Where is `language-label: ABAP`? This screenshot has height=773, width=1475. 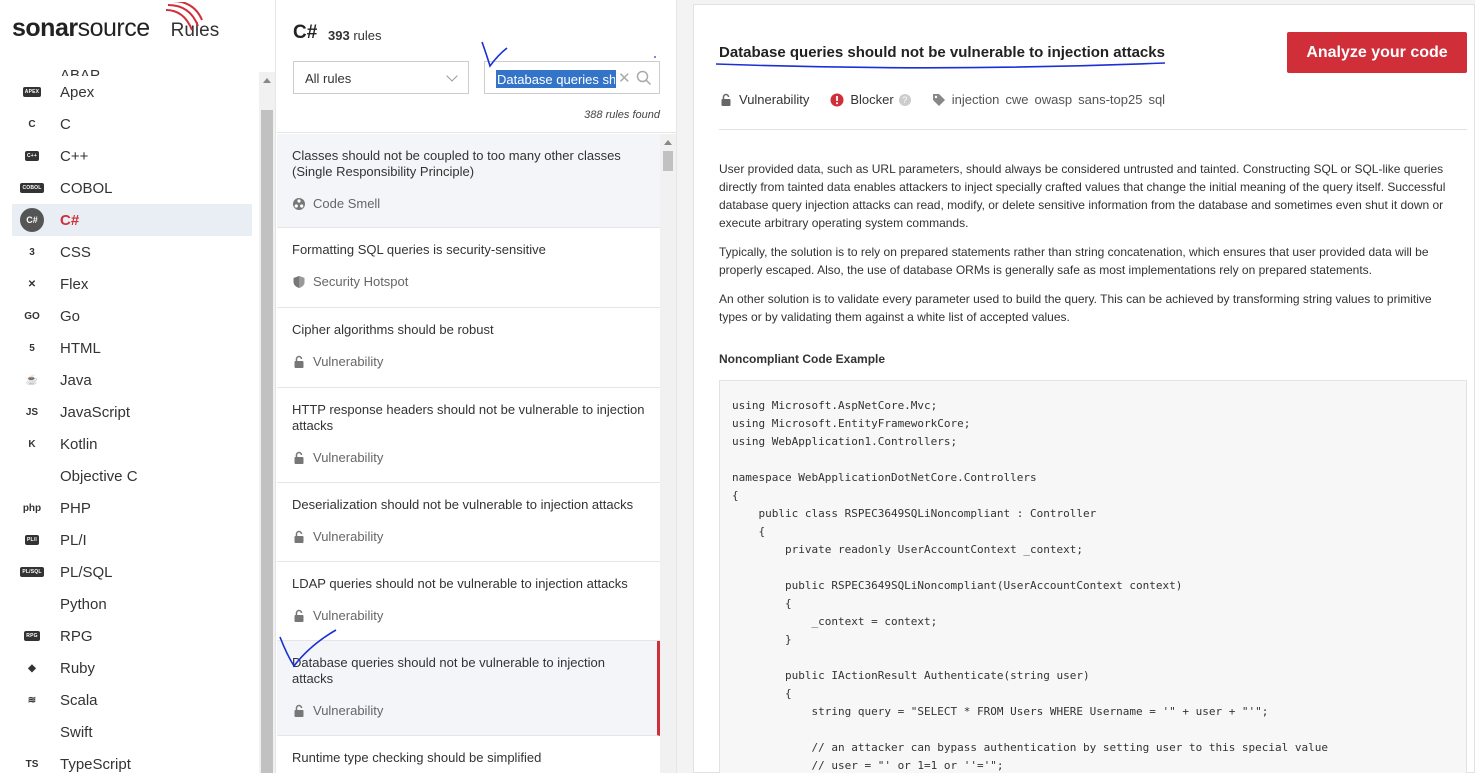 language-label: ABAP is located at coordinates (80, 71).